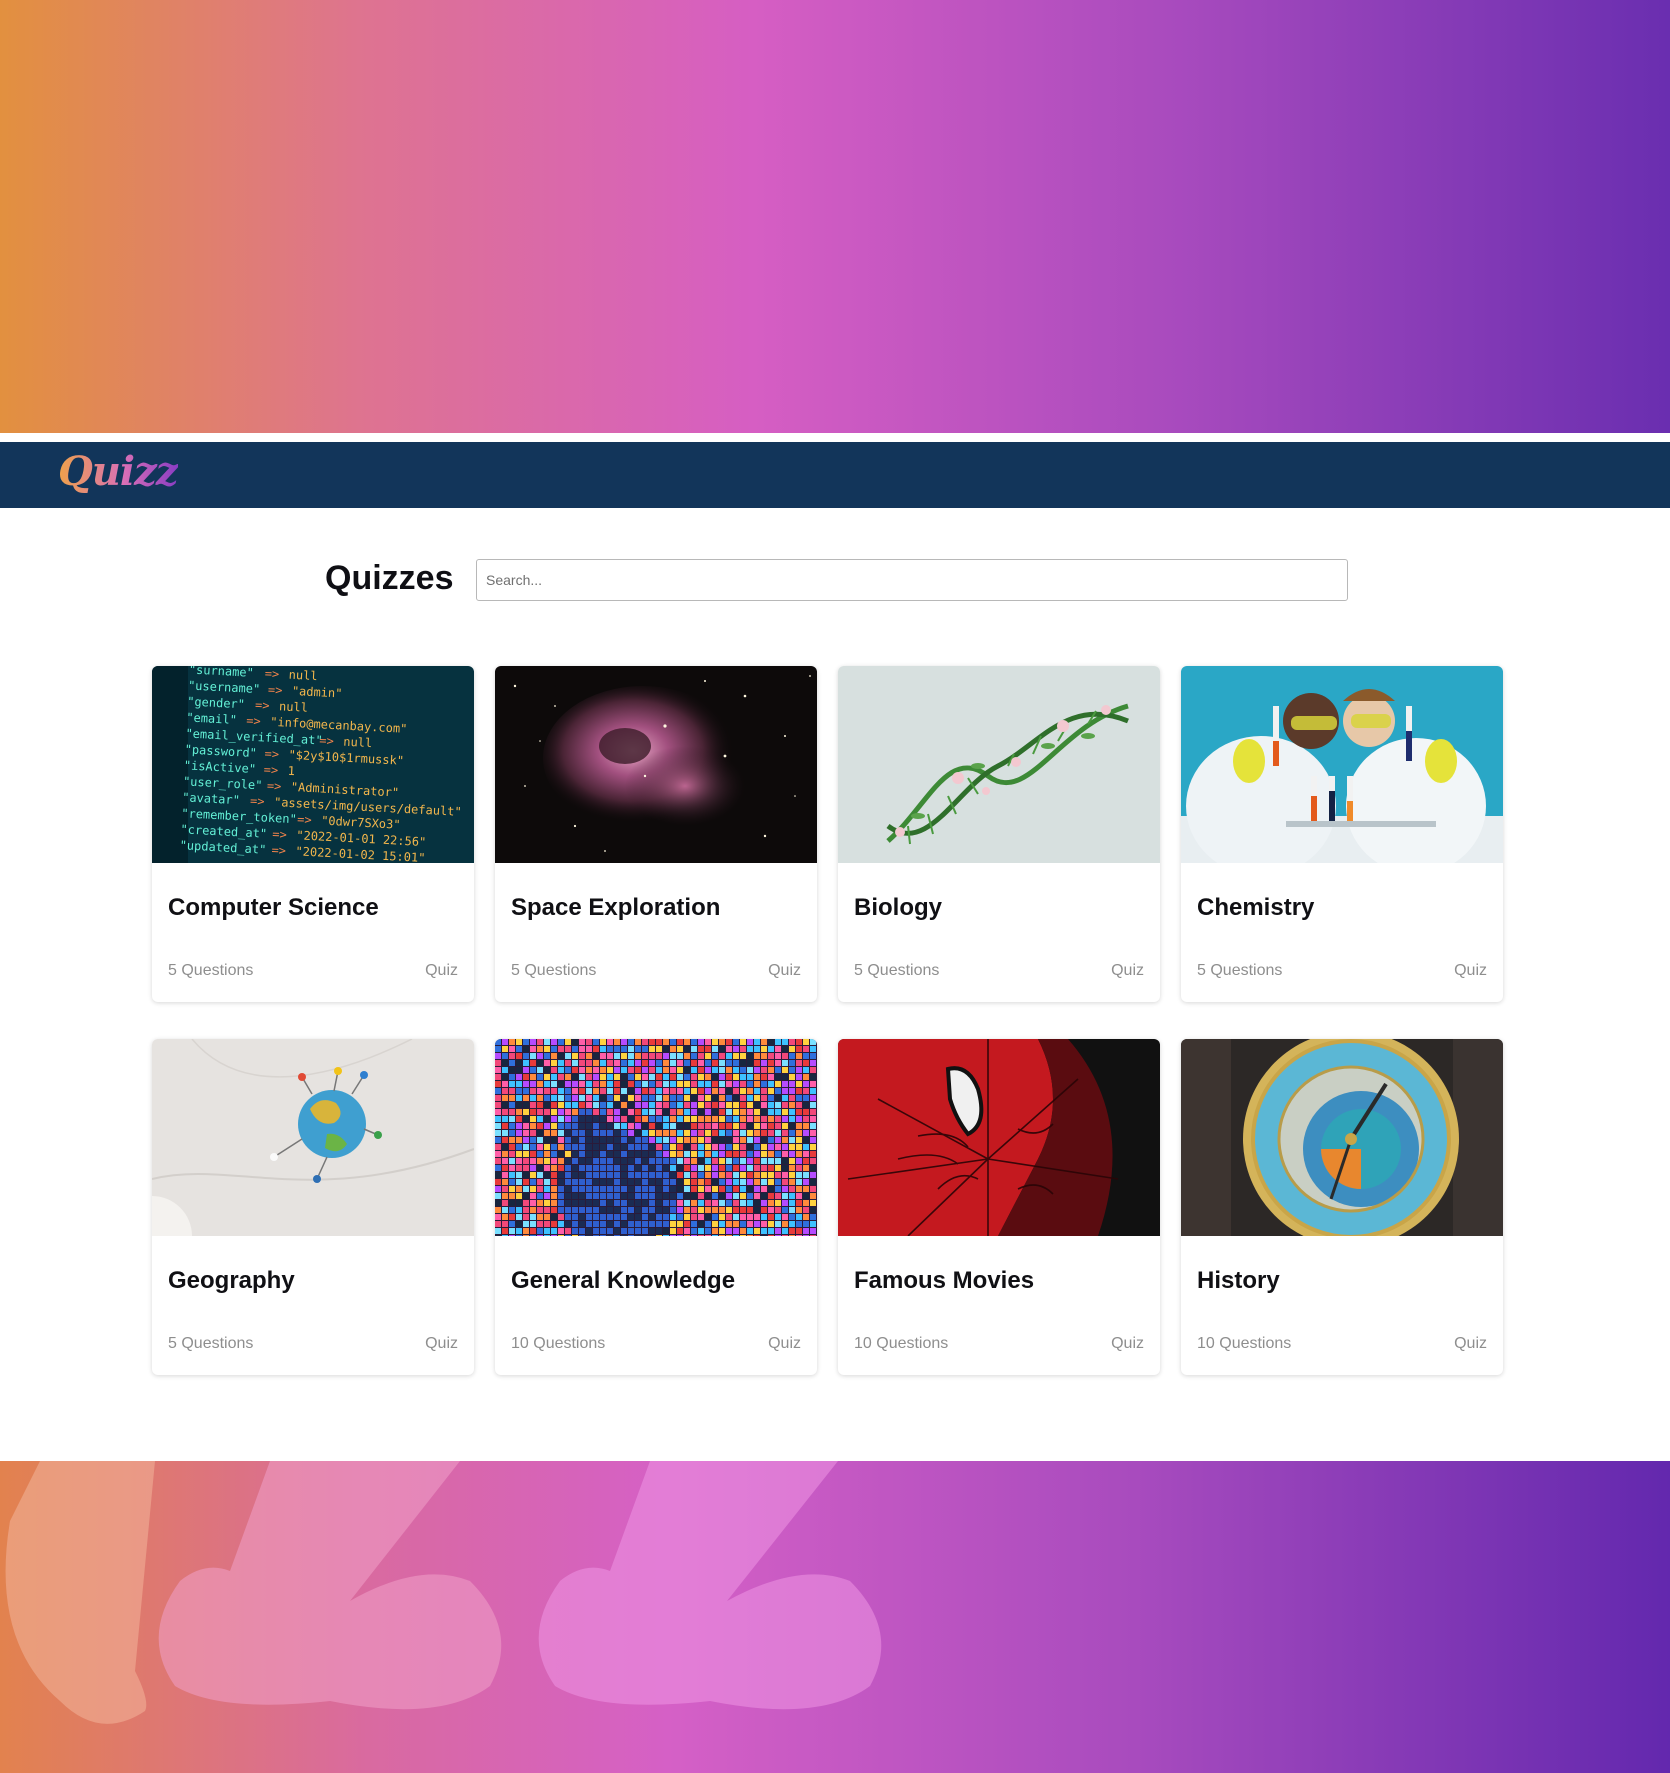 This screenshot has width=1670, height=1773. What do you see at coordinates (623, 1280) in the screenshot?
I see `quiz-card-title: General Knowledge` at bounding box center [623, 1280].